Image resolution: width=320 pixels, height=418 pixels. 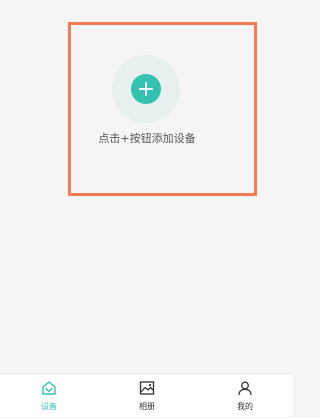 I want to click on tab-album: 相册, so click(x=147, y=396).